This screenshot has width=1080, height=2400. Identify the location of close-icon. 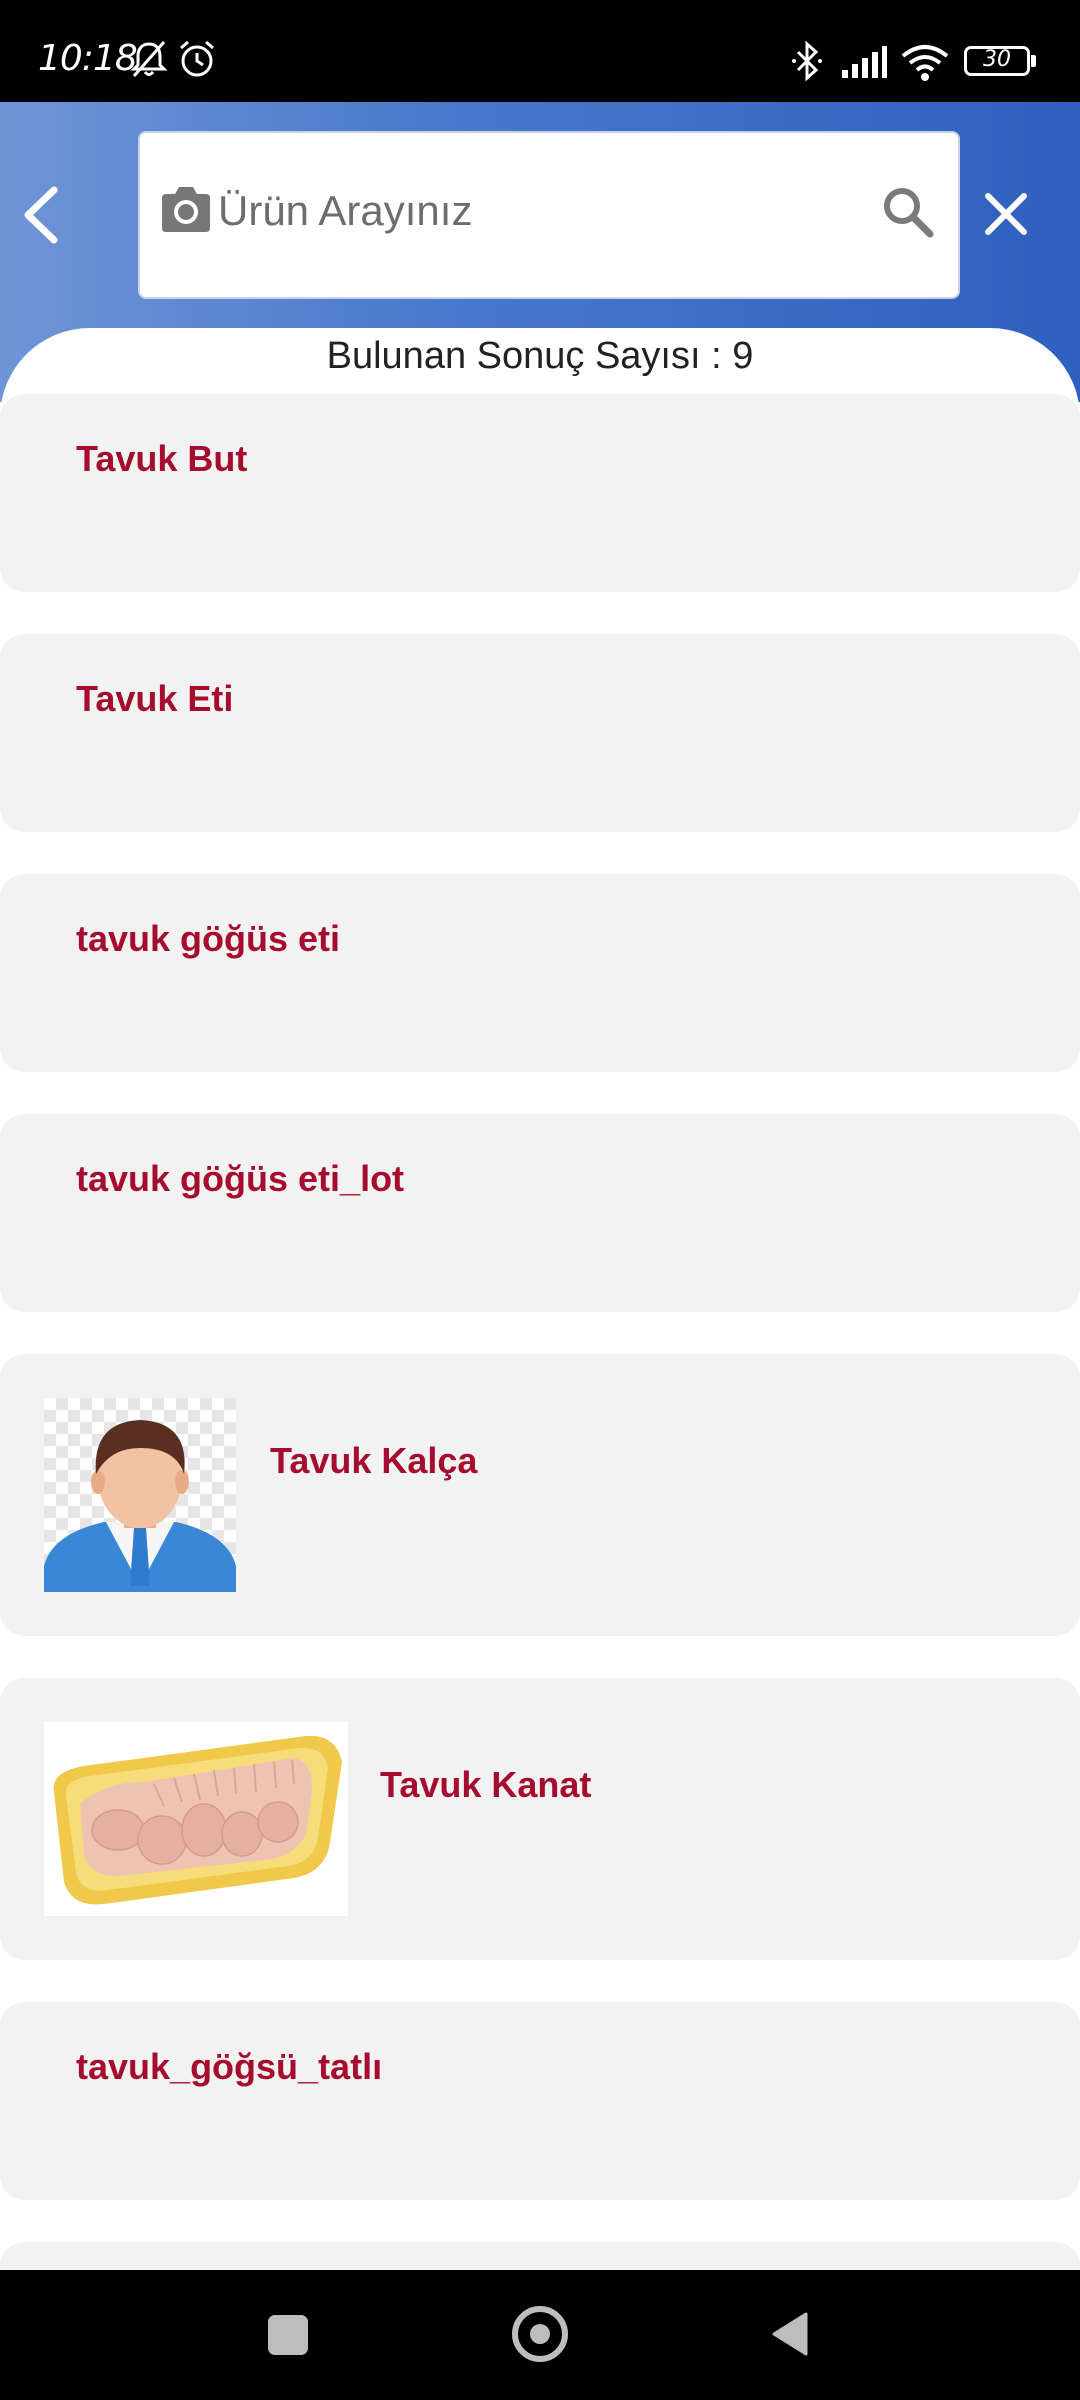
(1006, 214).